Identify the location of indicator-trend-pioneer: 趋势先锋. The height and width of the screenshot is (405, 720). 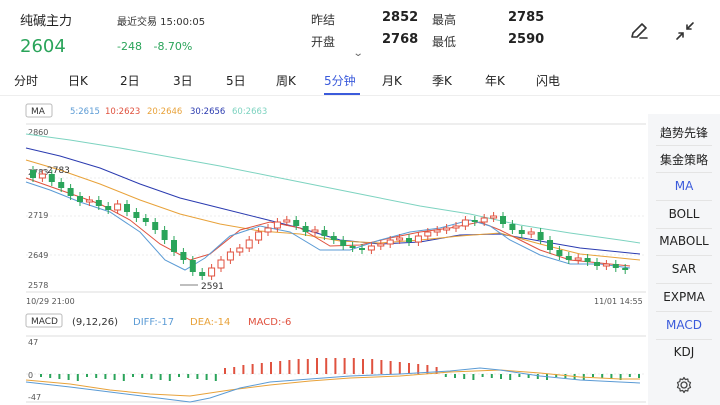
(684, 132).